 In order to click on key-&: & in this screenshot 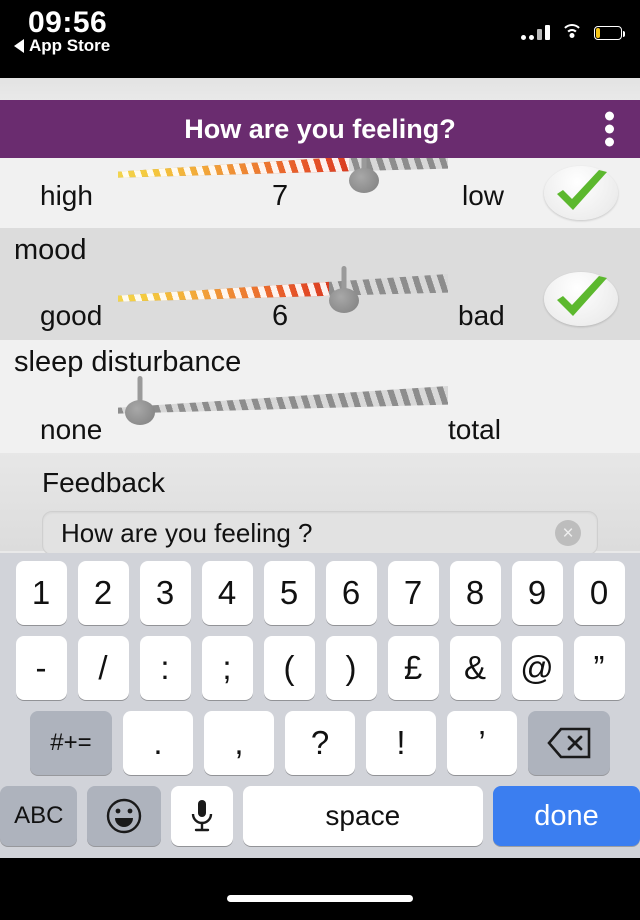, I will do `click(475, 668)`.